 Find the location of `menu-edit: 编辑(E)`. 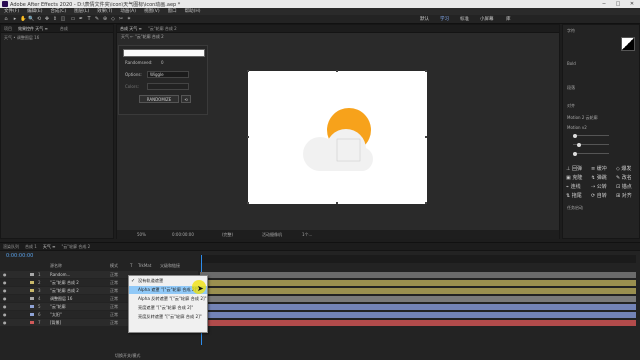

menu-edit: 编辑(E) is located at coordinates (34, 11).